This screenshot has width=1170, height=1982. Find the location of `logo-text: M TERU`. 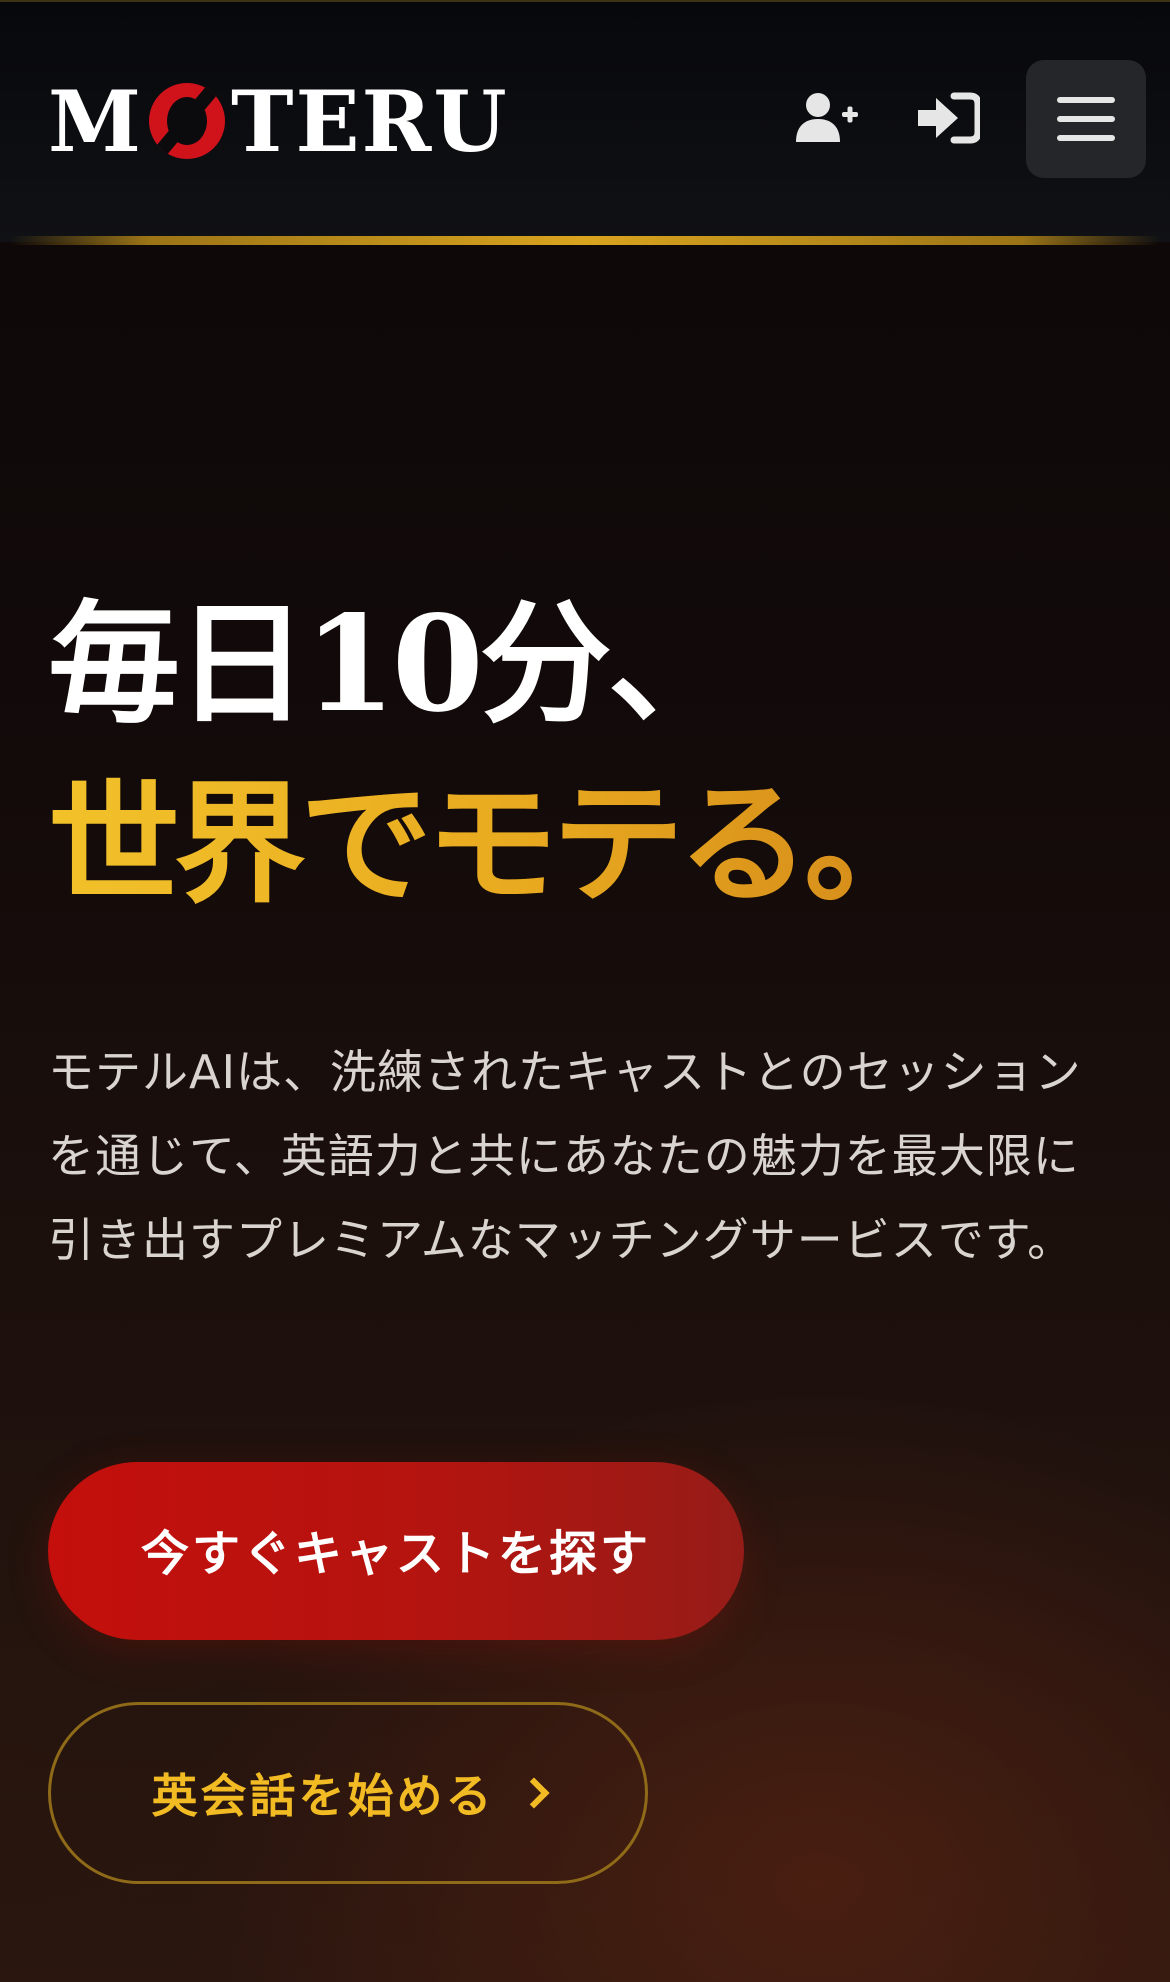

logo-text: M TERU is located at coordinates (278, 121).